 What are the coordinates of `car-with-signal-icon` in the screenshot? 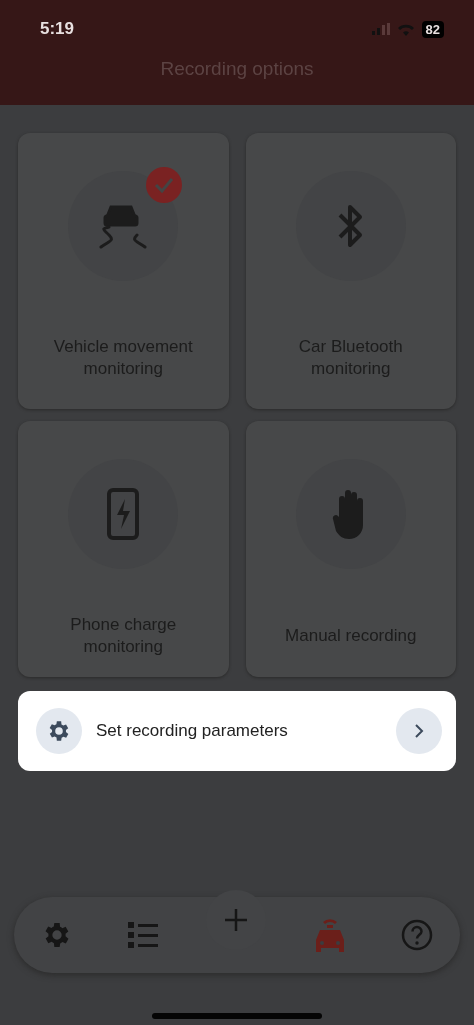 It's located at (330, 935).